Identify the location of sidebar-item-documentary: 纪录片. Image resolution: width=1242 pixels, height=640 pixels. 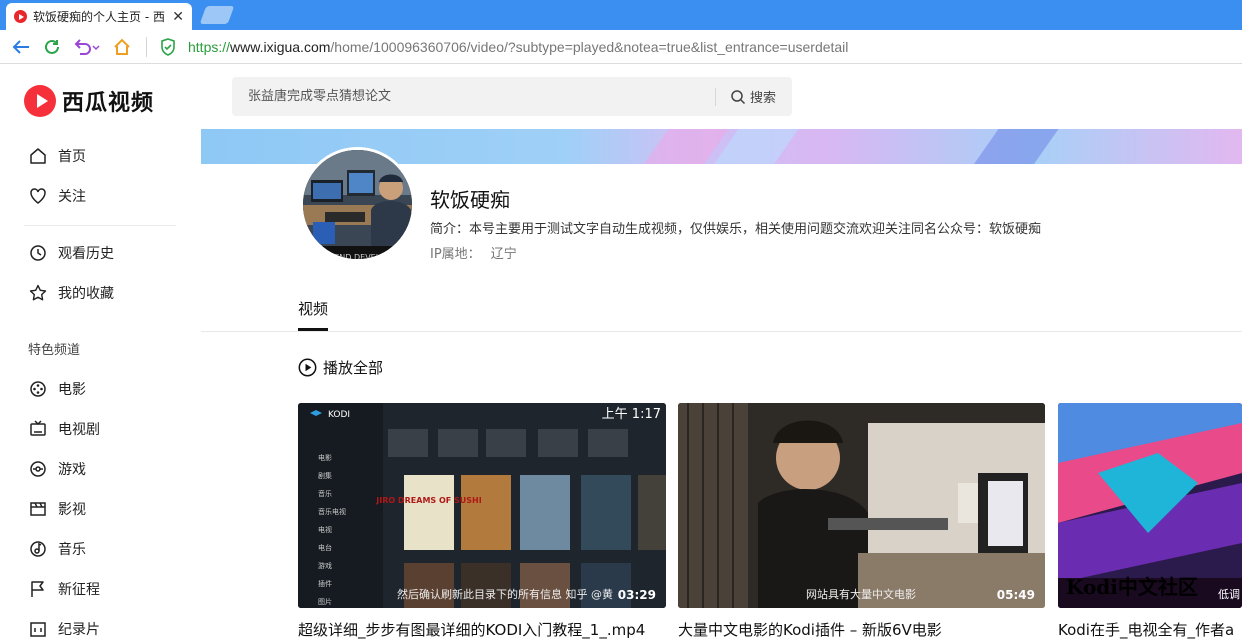
(64, 629).